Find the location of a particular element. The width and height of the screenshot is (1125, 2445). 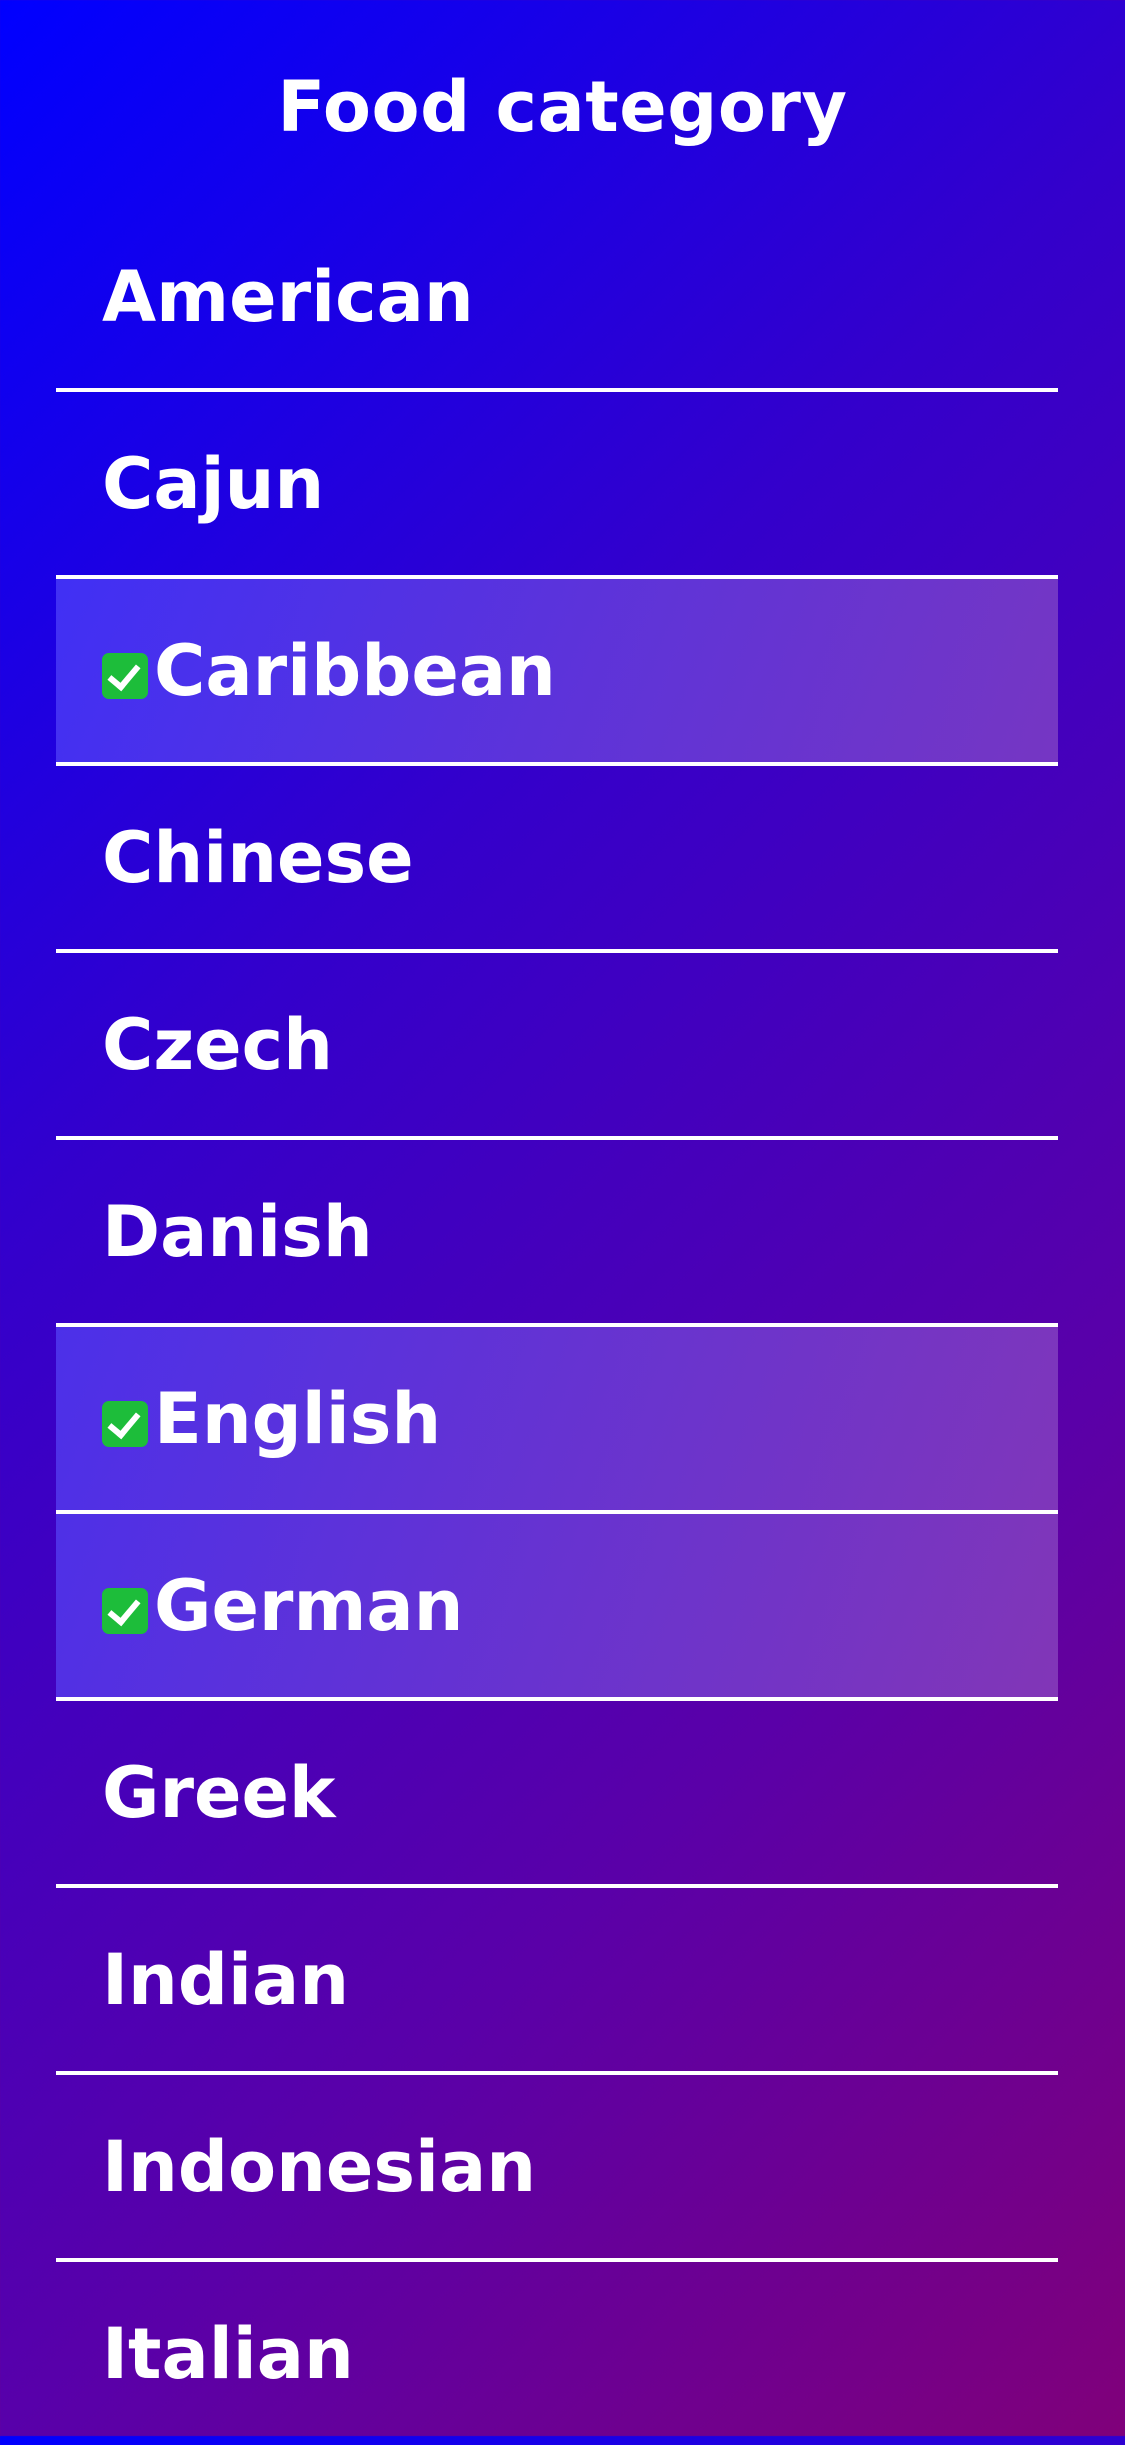

list-item-label: Cajun is located at coordinates (213, 483).